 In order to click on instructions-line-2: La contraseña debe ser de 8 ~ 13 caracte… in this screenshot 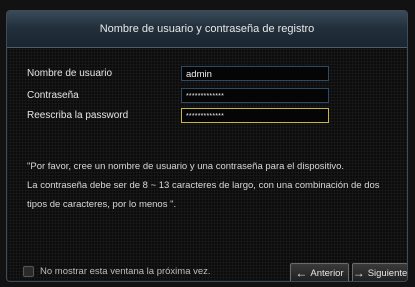, I will do `click(203, 185)`.